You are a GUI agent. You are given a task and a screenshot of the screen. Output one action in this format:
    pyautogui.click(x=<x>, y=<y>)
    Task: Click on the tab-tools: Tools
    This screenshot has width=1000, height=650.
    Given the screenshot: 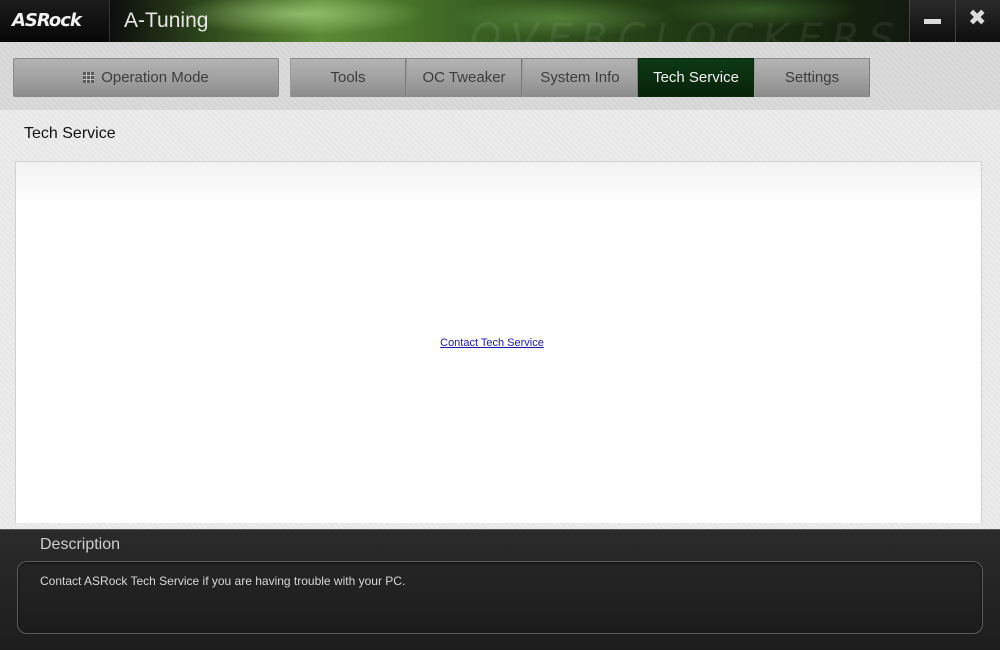 What is the action you would take?
    pyautogui.click(x=348, y=77)
    